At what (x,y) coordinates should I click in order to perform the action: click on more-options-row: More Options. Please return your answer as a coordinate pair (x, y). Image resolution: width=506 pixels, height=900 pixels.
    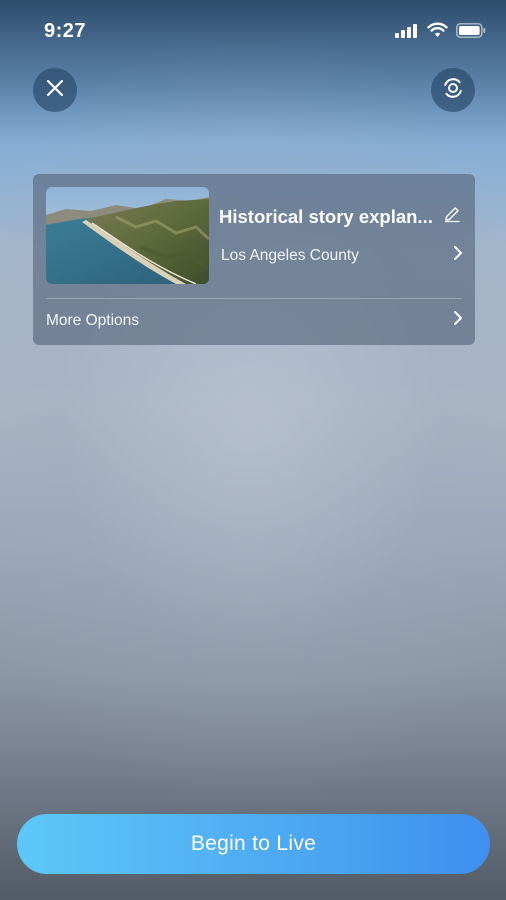
    Looking at the image, I should click on (254, 320).